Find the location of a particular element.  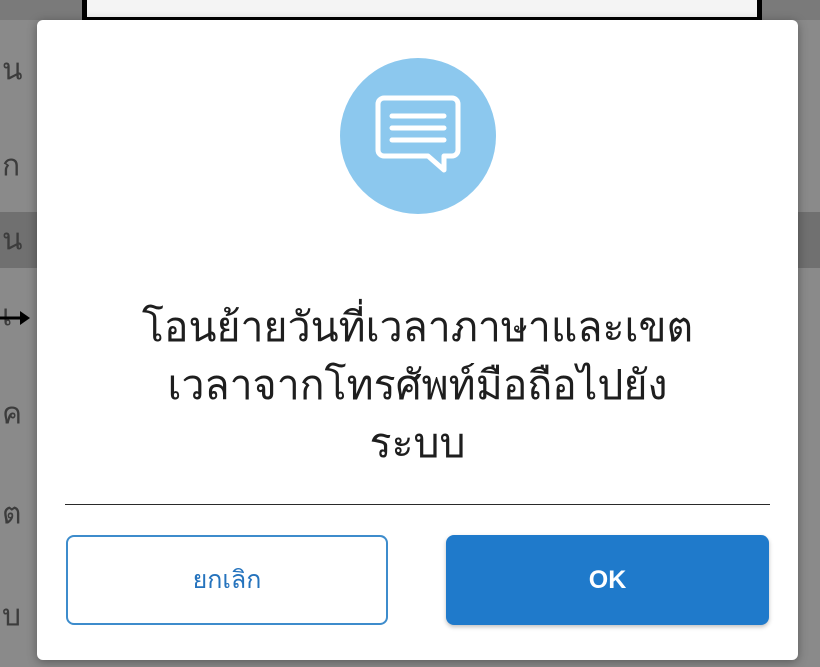

ok-button-label: OK is located at coordinates (607, 579).